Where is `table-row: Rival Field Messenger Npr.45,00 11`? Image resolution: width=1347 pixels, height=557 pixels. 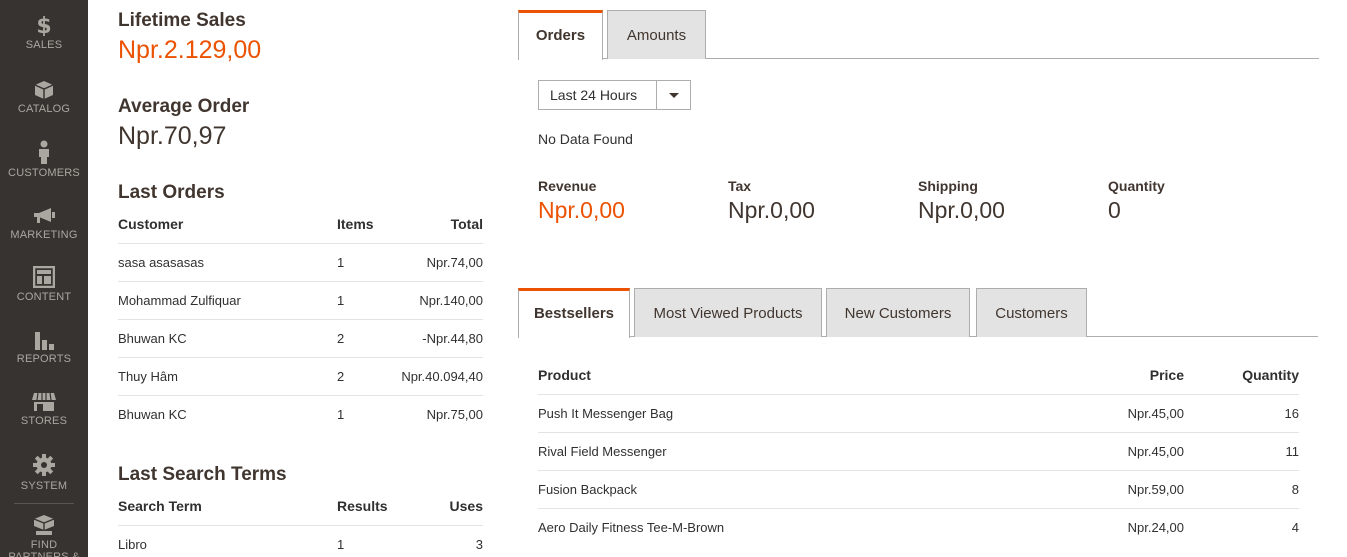
table-row: Rival Field Messenger Npr.45,00 11 is located at coordinates (918, 451).